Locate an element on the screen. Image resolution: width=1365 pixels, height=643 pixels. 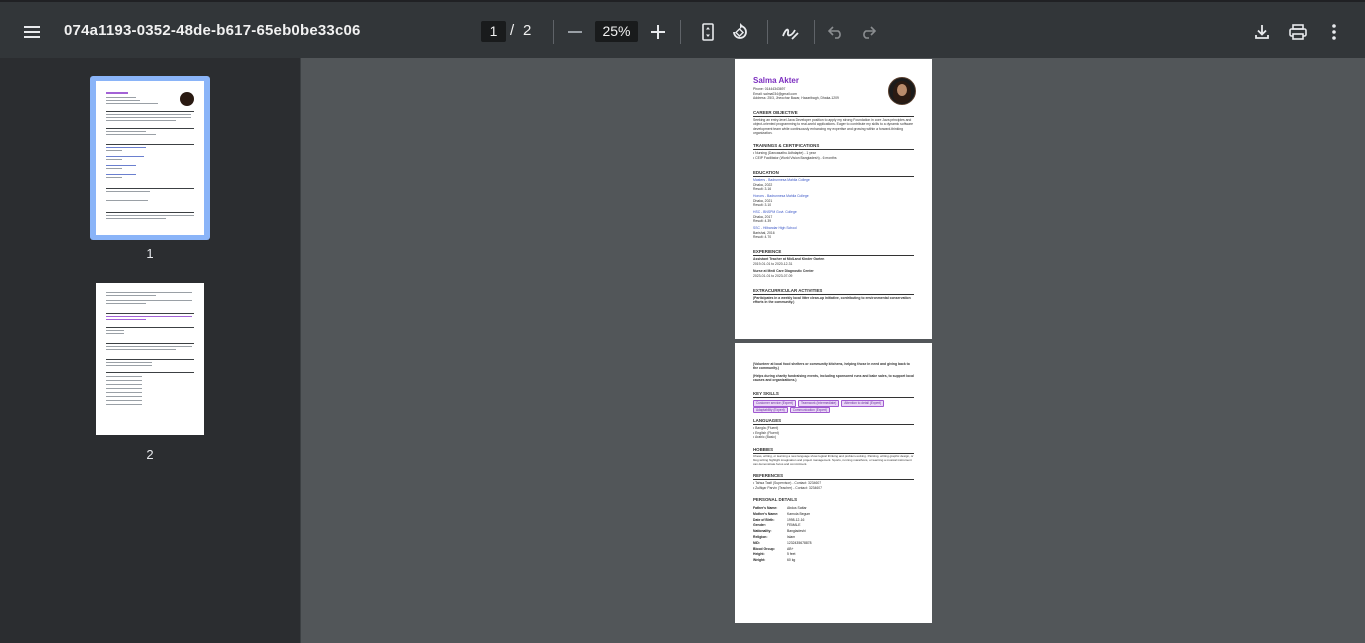
zoom-in-icon is located at coordinates (658, 32).